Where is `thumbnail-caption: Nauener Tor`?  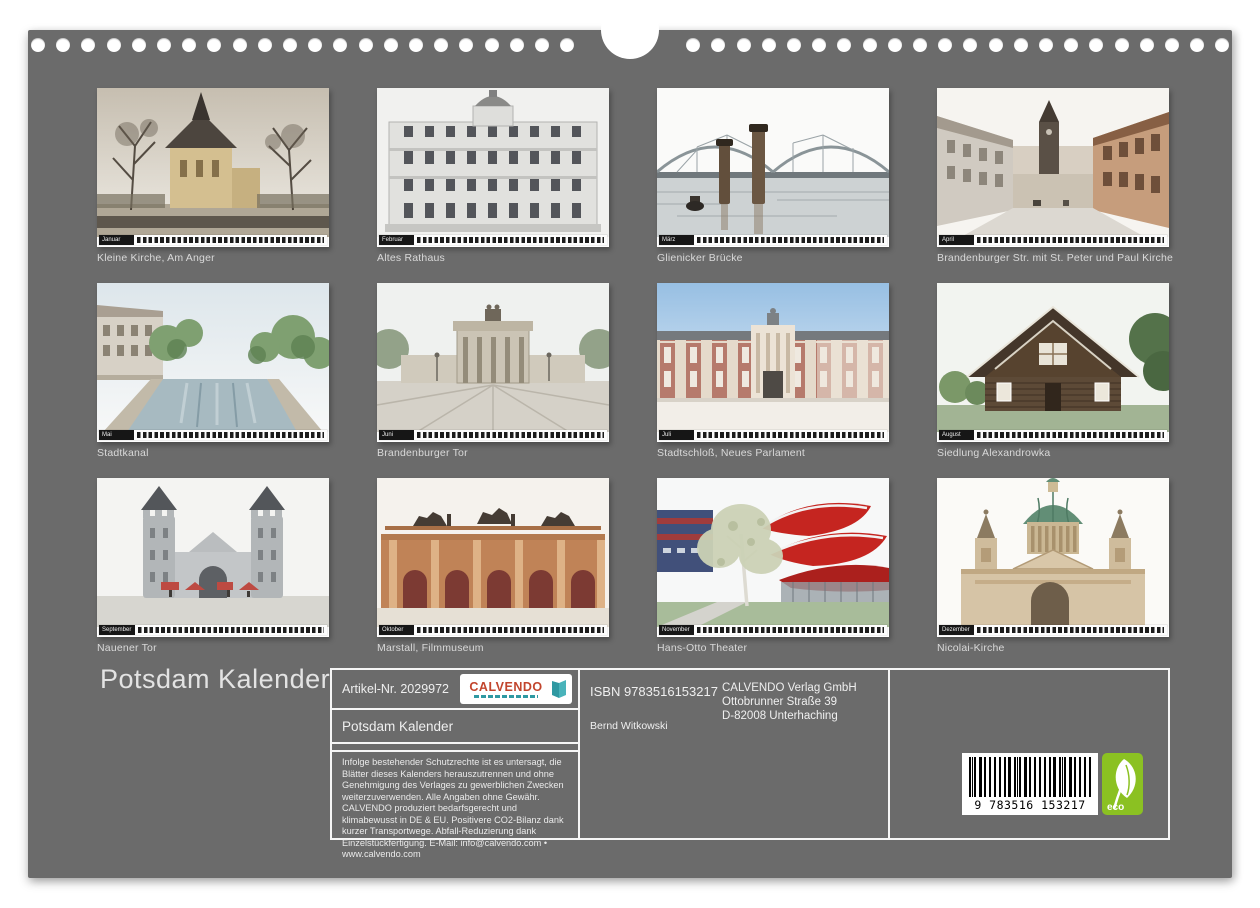
thumbnail-caption: Nauener Tor is located at coordinates (127, 648).